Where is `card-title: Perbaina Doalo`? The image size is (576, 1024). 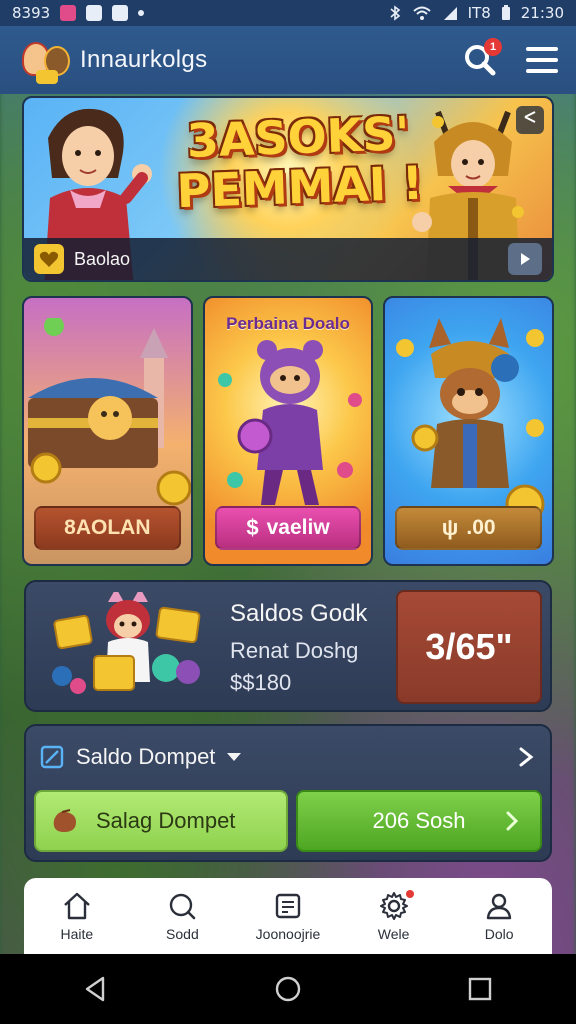 card-title: Perbaina Doalo is located at coordinates (288, 323).